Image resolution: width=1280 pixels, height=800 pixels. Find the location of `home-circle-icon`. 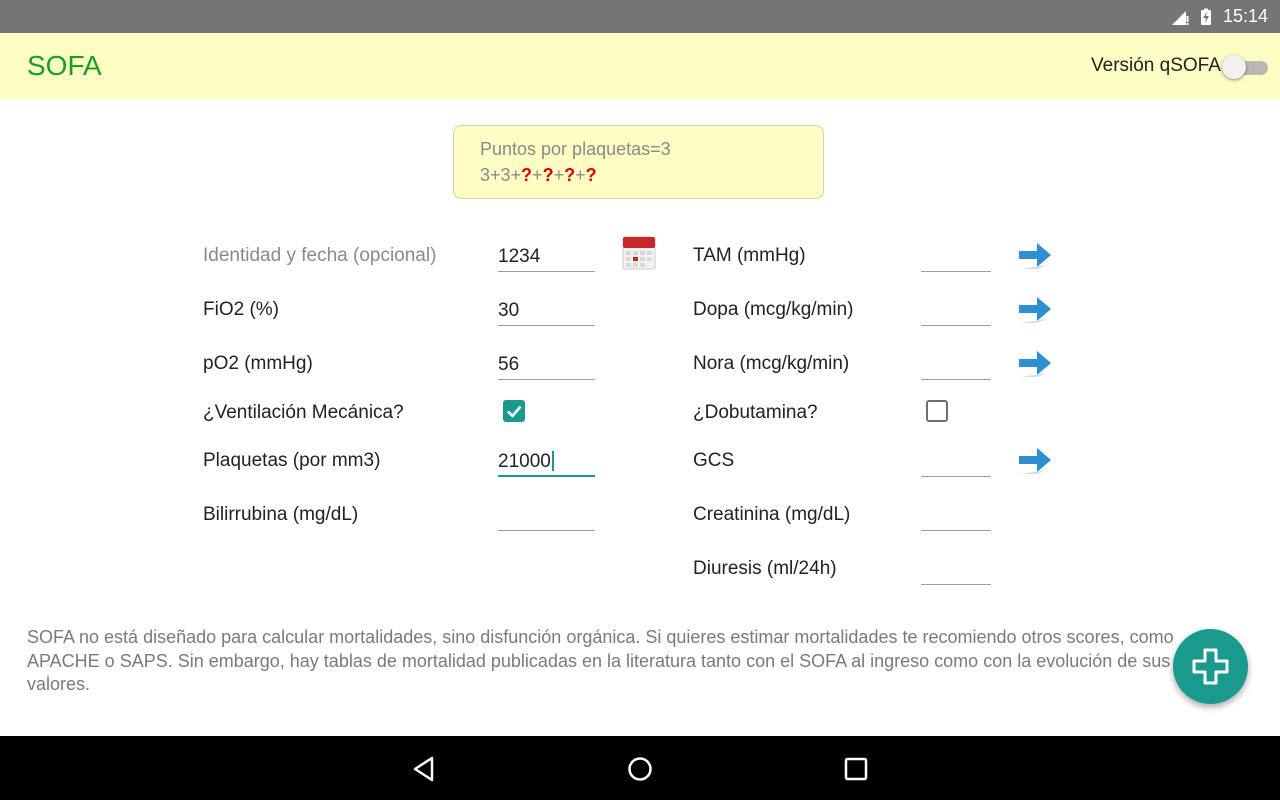

home-circle-icon is located at coordinates (640, 769).